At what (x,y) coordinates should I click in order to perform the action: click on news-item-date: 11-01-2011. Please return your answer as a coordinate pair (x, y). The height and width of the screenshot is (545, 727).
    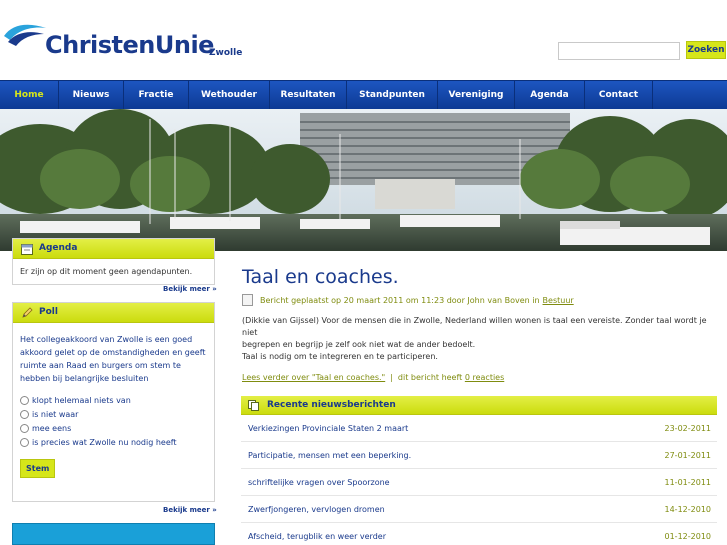
    Looking at the image, I should click on (688, 482).